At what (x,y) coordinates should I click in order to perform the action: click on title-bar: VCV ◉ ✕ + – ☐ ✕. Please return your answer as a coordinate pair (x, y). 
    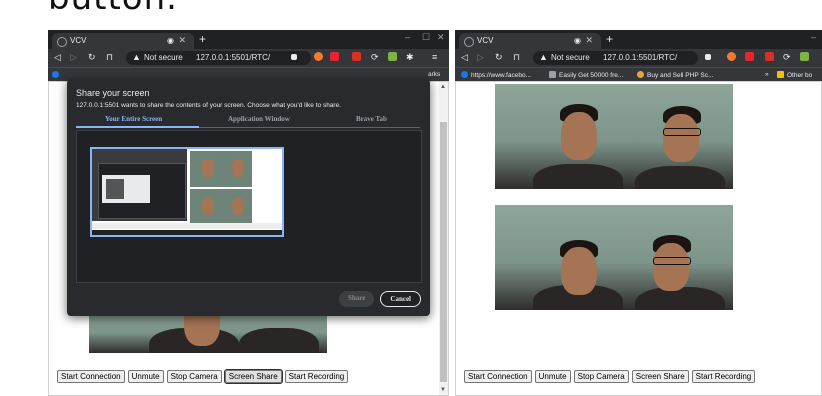
    Looking at the image, I should click on (248, 39).